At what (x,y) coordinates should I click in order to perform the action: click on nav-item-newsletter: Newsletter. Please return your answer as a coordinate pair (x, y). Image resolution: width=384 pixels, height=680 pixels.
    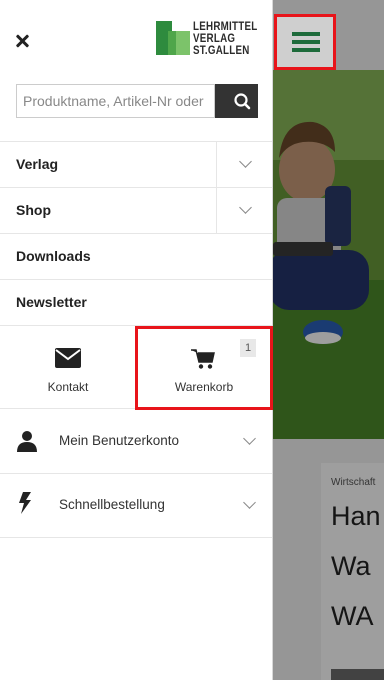
    Looking at the image, I should click on (136, 302).